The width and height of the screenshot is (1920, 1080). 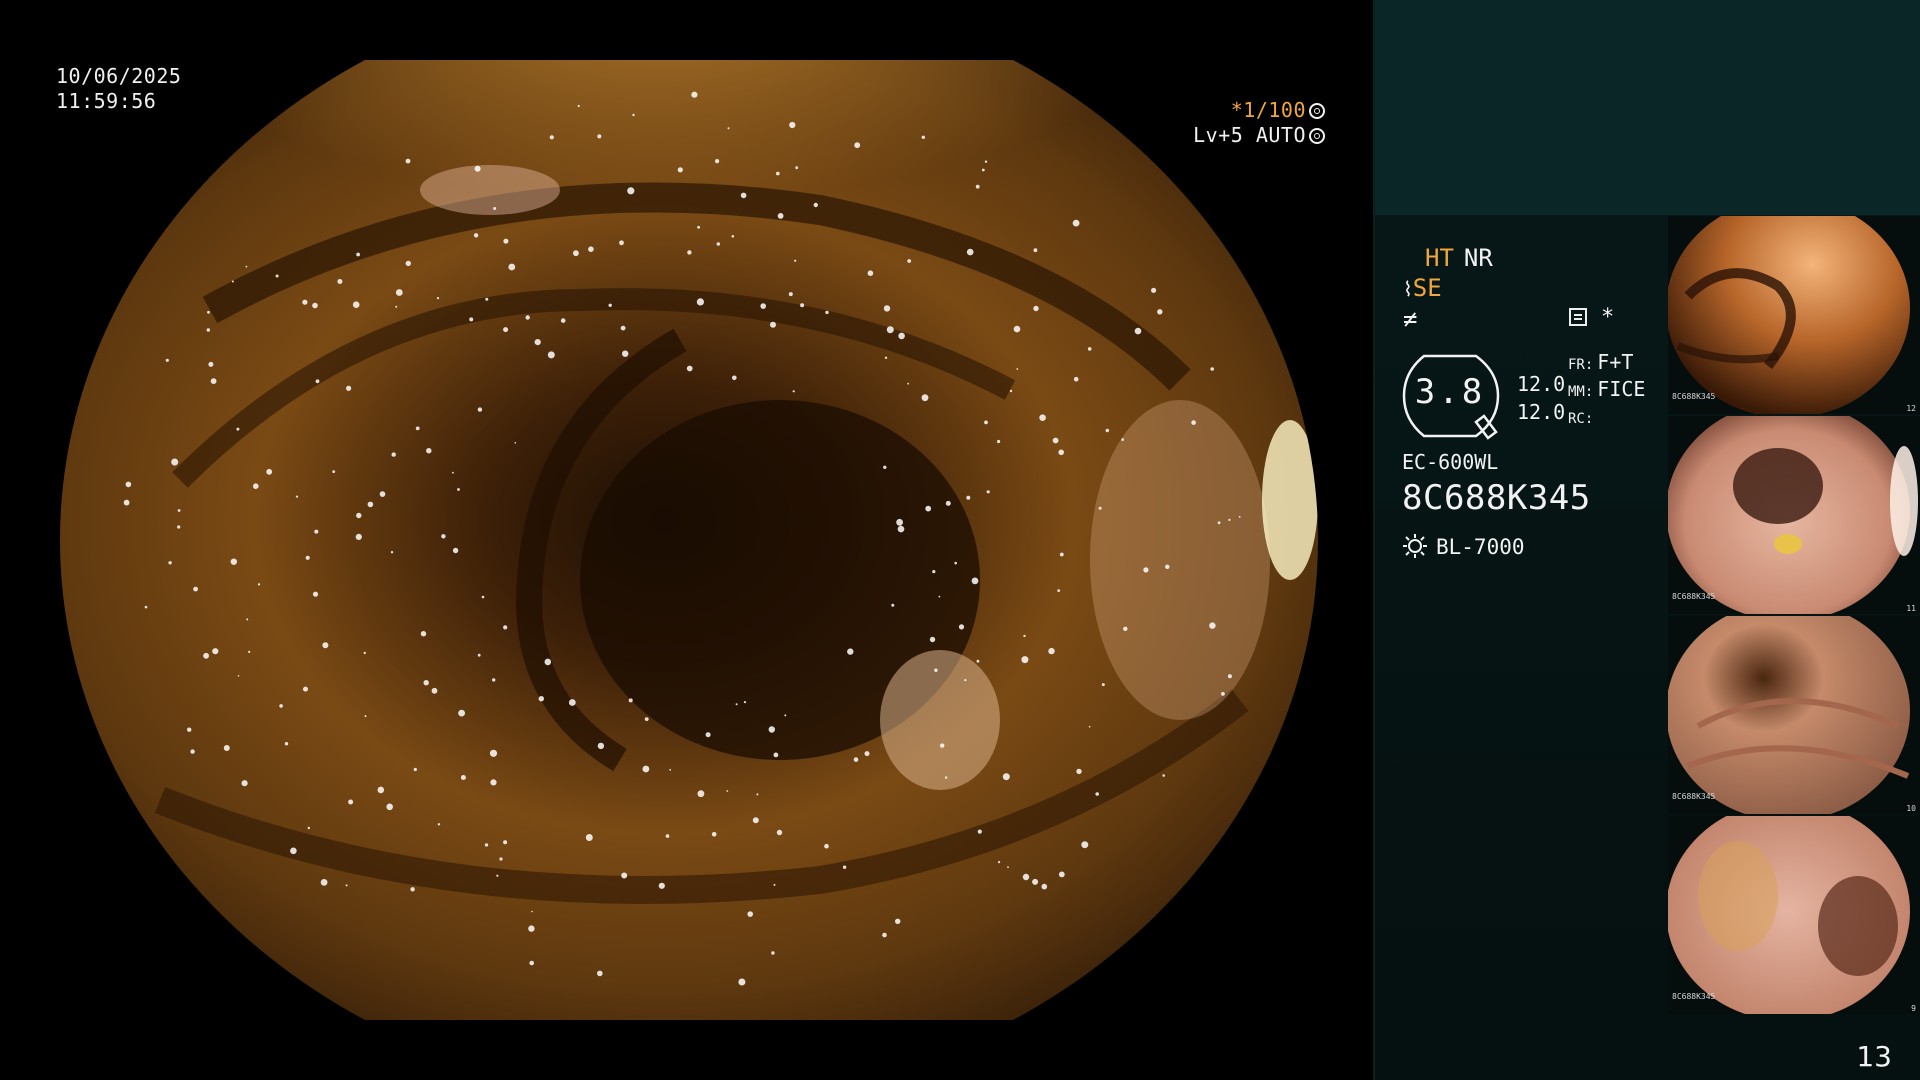 What do you see at coordinates (1794, 915) in the screenshot?
I see `thumbnail-capture: 8C688K345 9` at bounding box center [1794, 915].